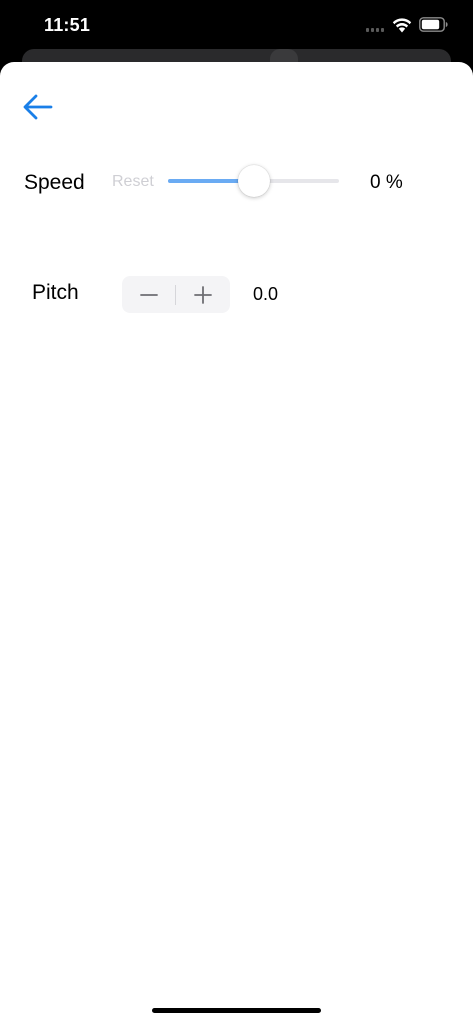 The width and height of the screenshot is (473, 1024). I want to click on speed-value: 0 %, so click(386, 182).